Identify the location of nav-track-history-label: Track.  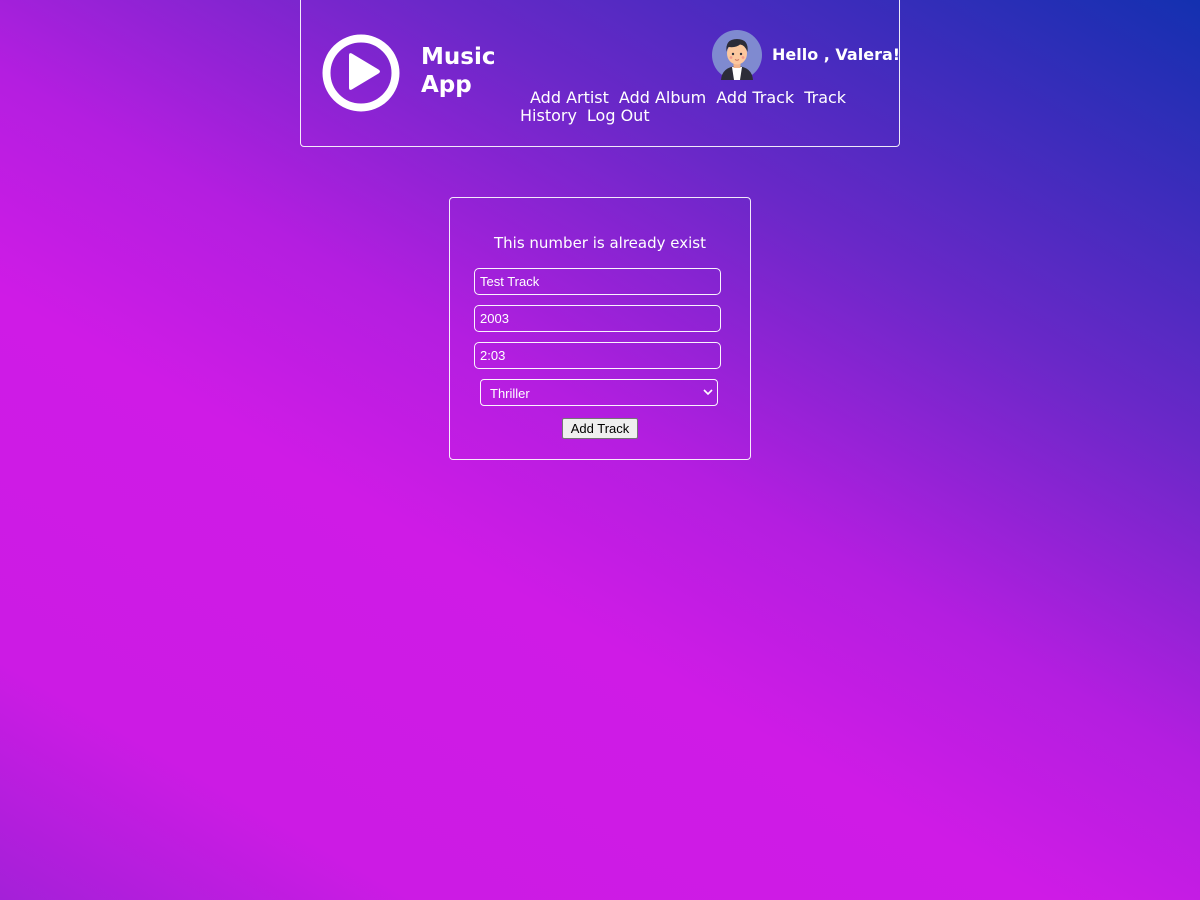
(825, 97).